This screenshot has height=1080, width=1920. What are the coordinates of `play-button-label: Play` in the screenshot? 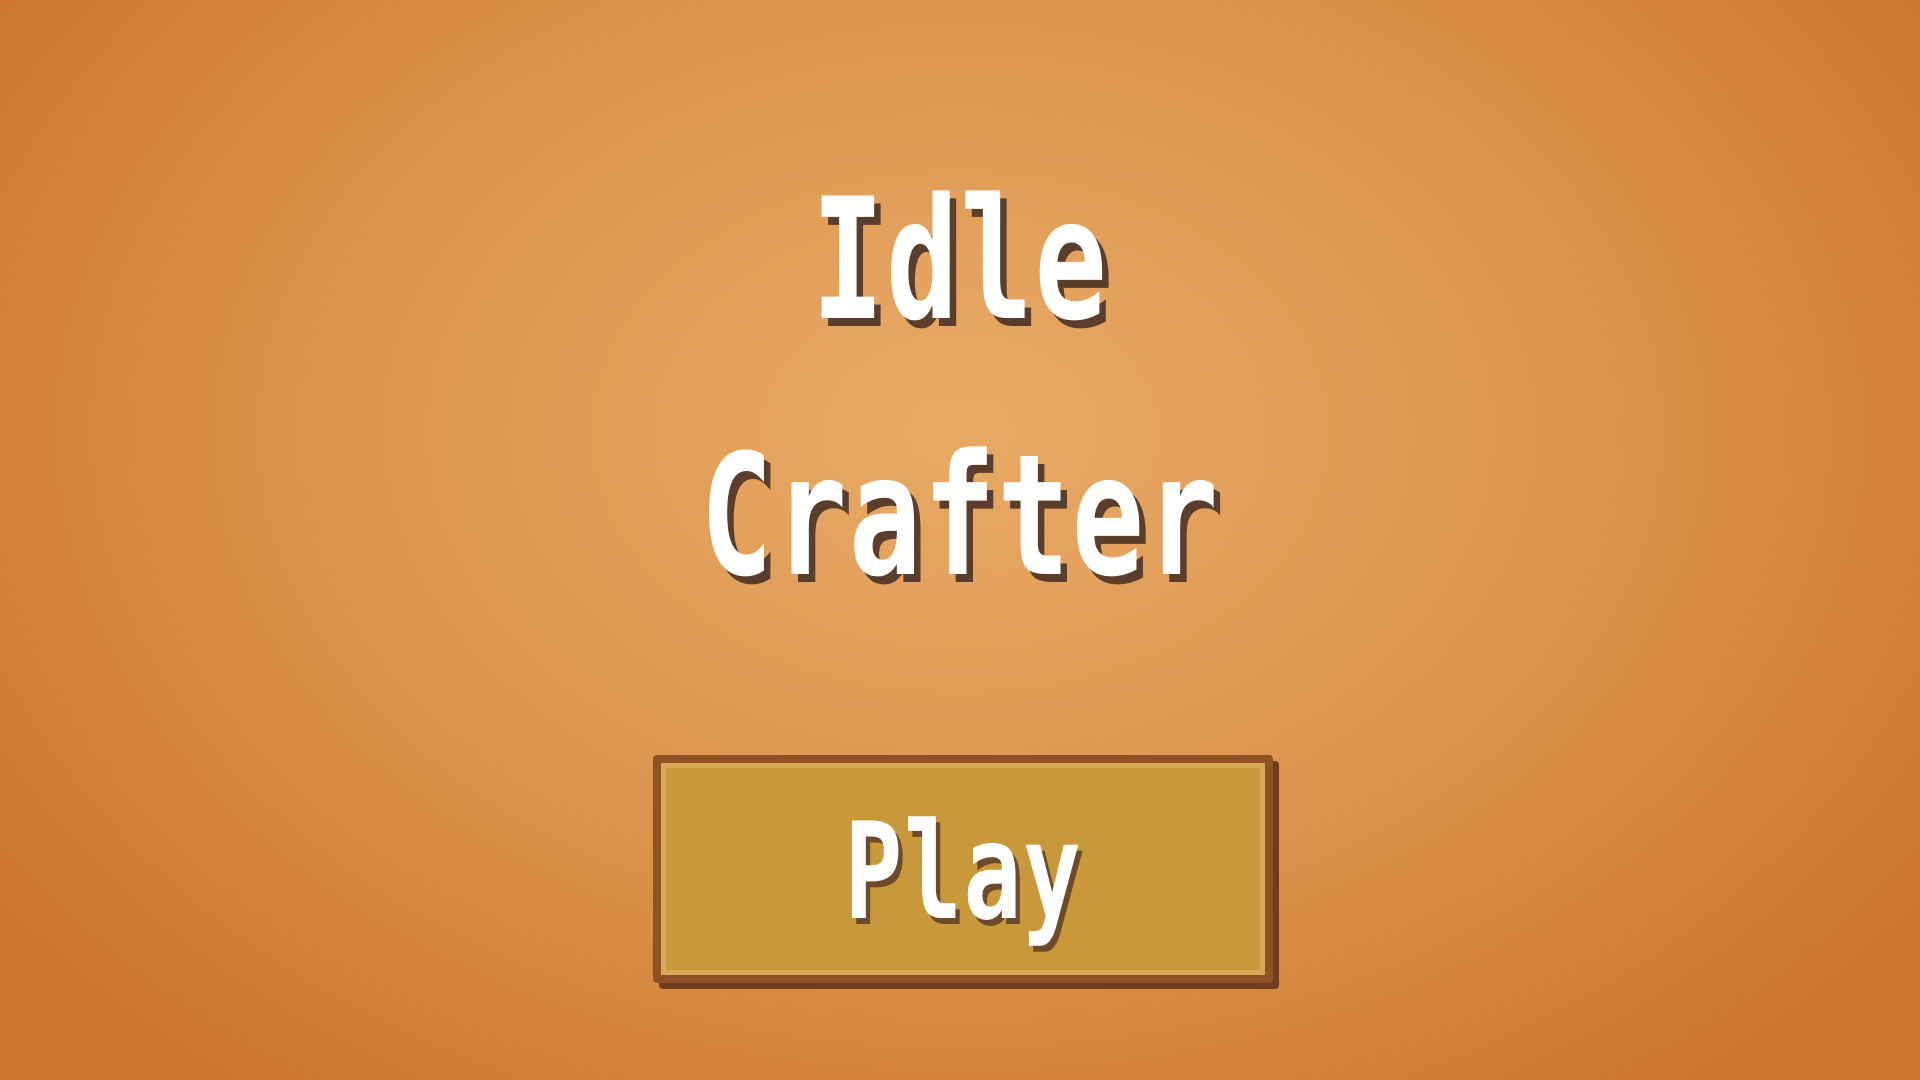 It's located at (963, 872).